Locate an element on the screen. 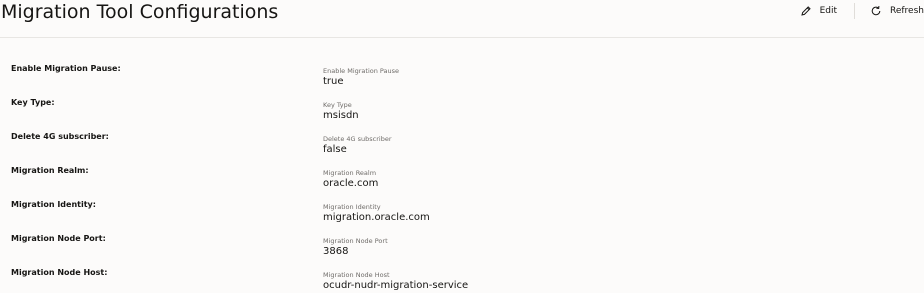 The height and width of the screenshot is (293, 924). pencil-icon is located at coordinates (806, 11).